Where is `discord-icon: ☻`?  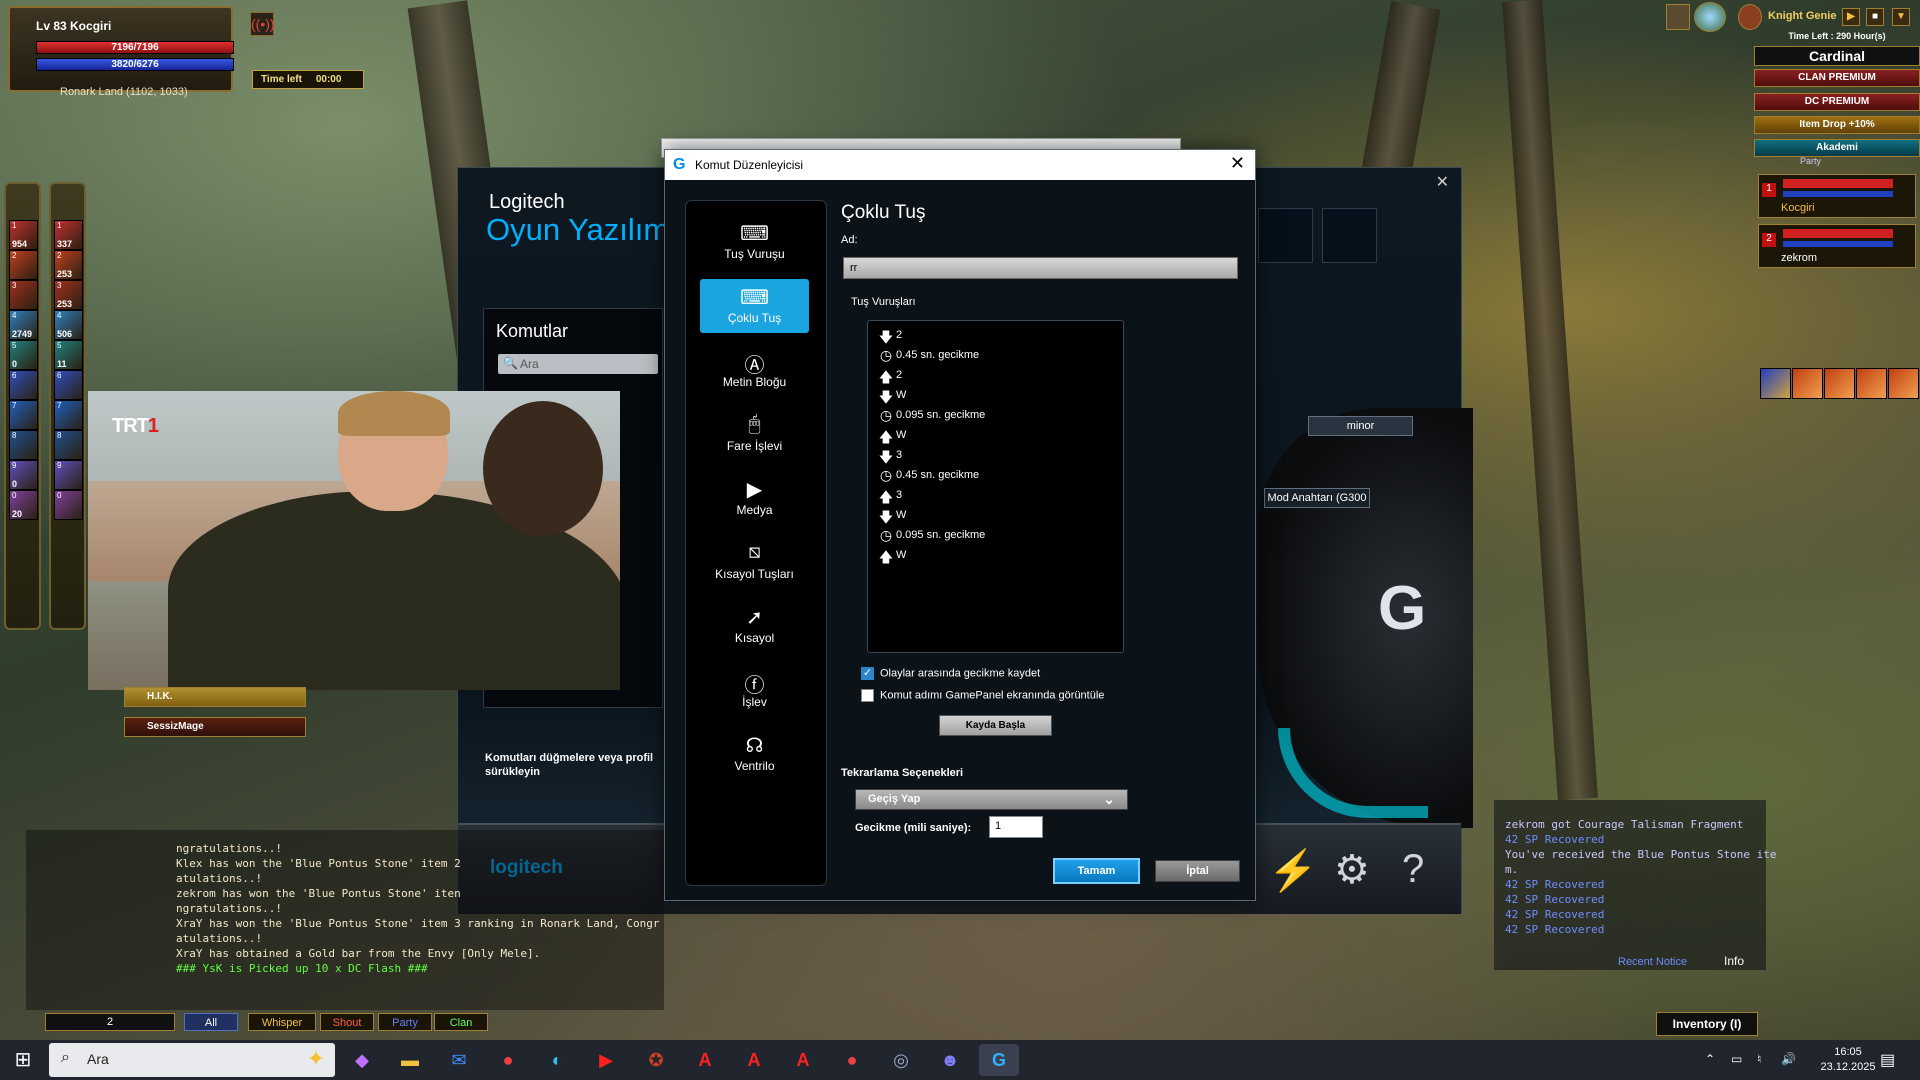 discord-icon: ☻ is located at coordinates (950, 1060).